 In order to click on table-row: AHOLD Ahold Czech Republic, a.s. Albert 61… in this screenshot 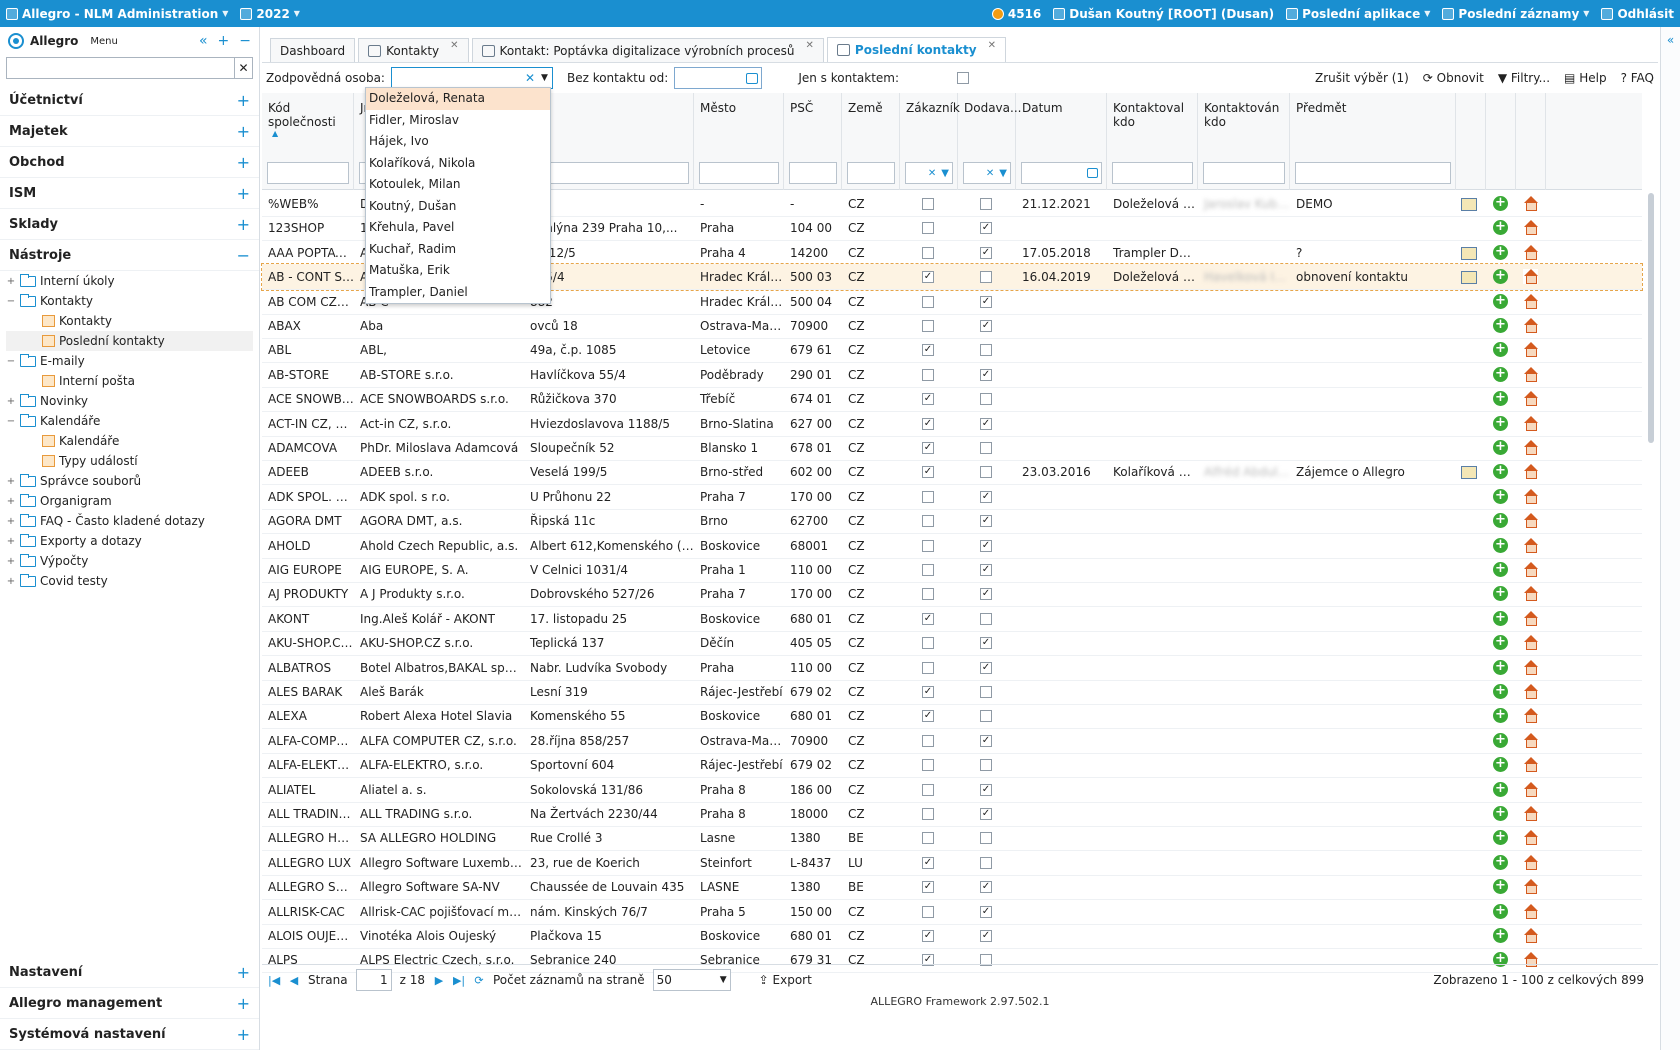, I will do `click(952, 546)`.